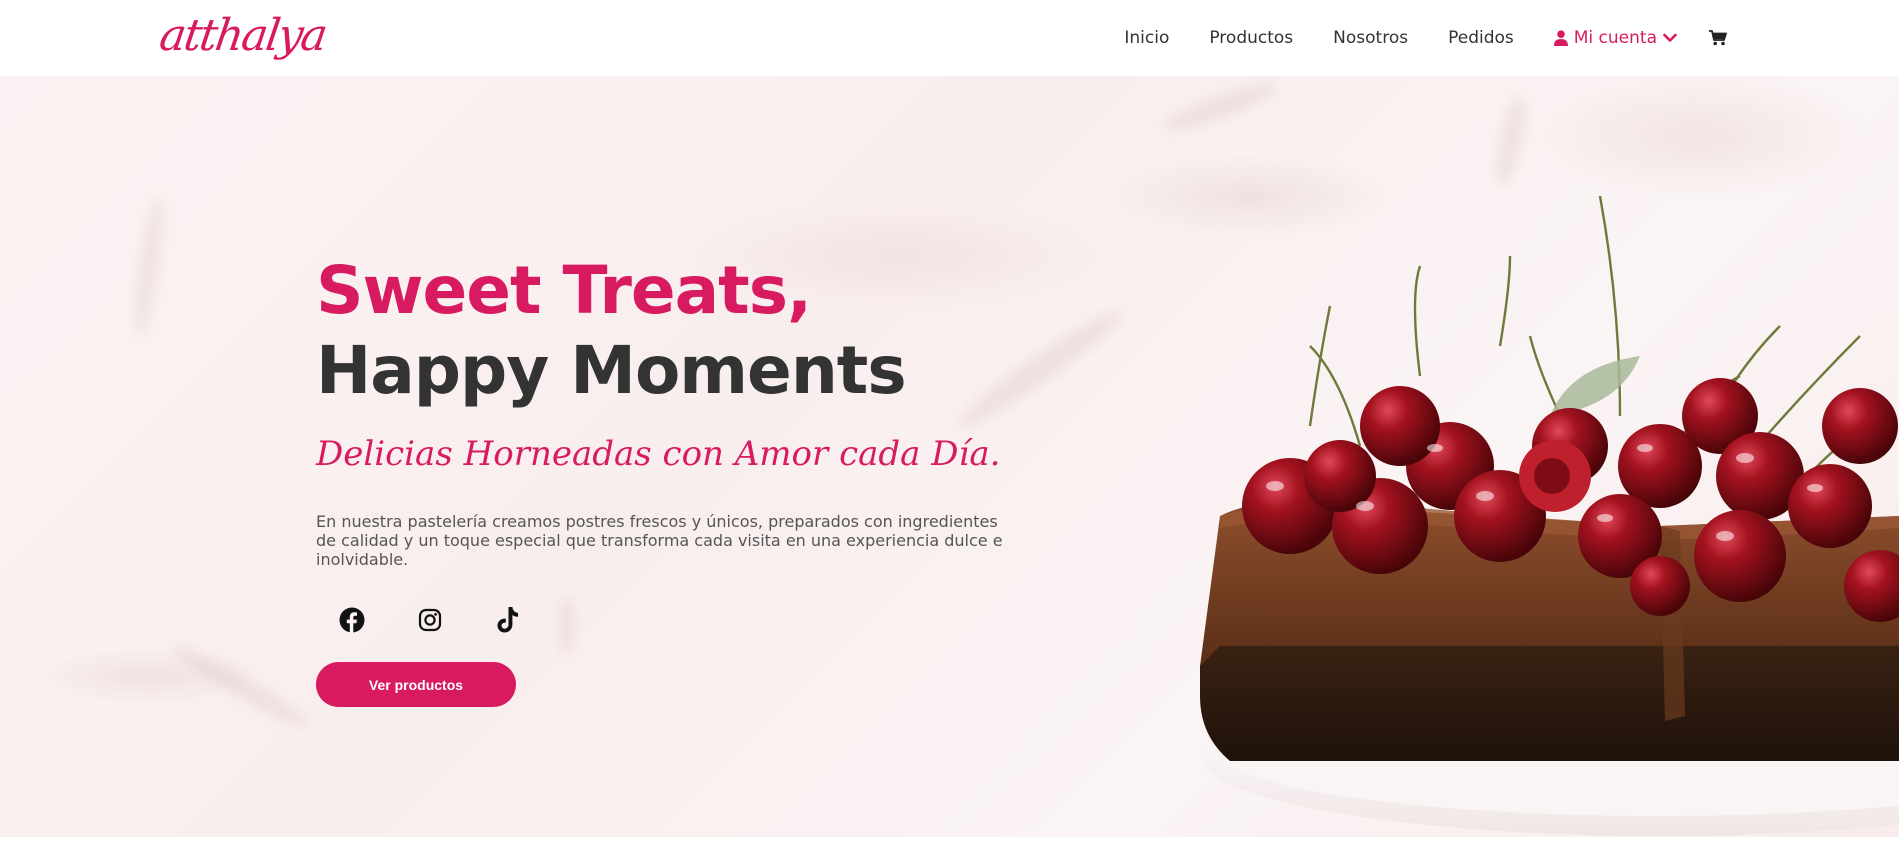 The height and width of the screenshot is (856, 1899). I want to click on facebook-link, so click(352, 620).